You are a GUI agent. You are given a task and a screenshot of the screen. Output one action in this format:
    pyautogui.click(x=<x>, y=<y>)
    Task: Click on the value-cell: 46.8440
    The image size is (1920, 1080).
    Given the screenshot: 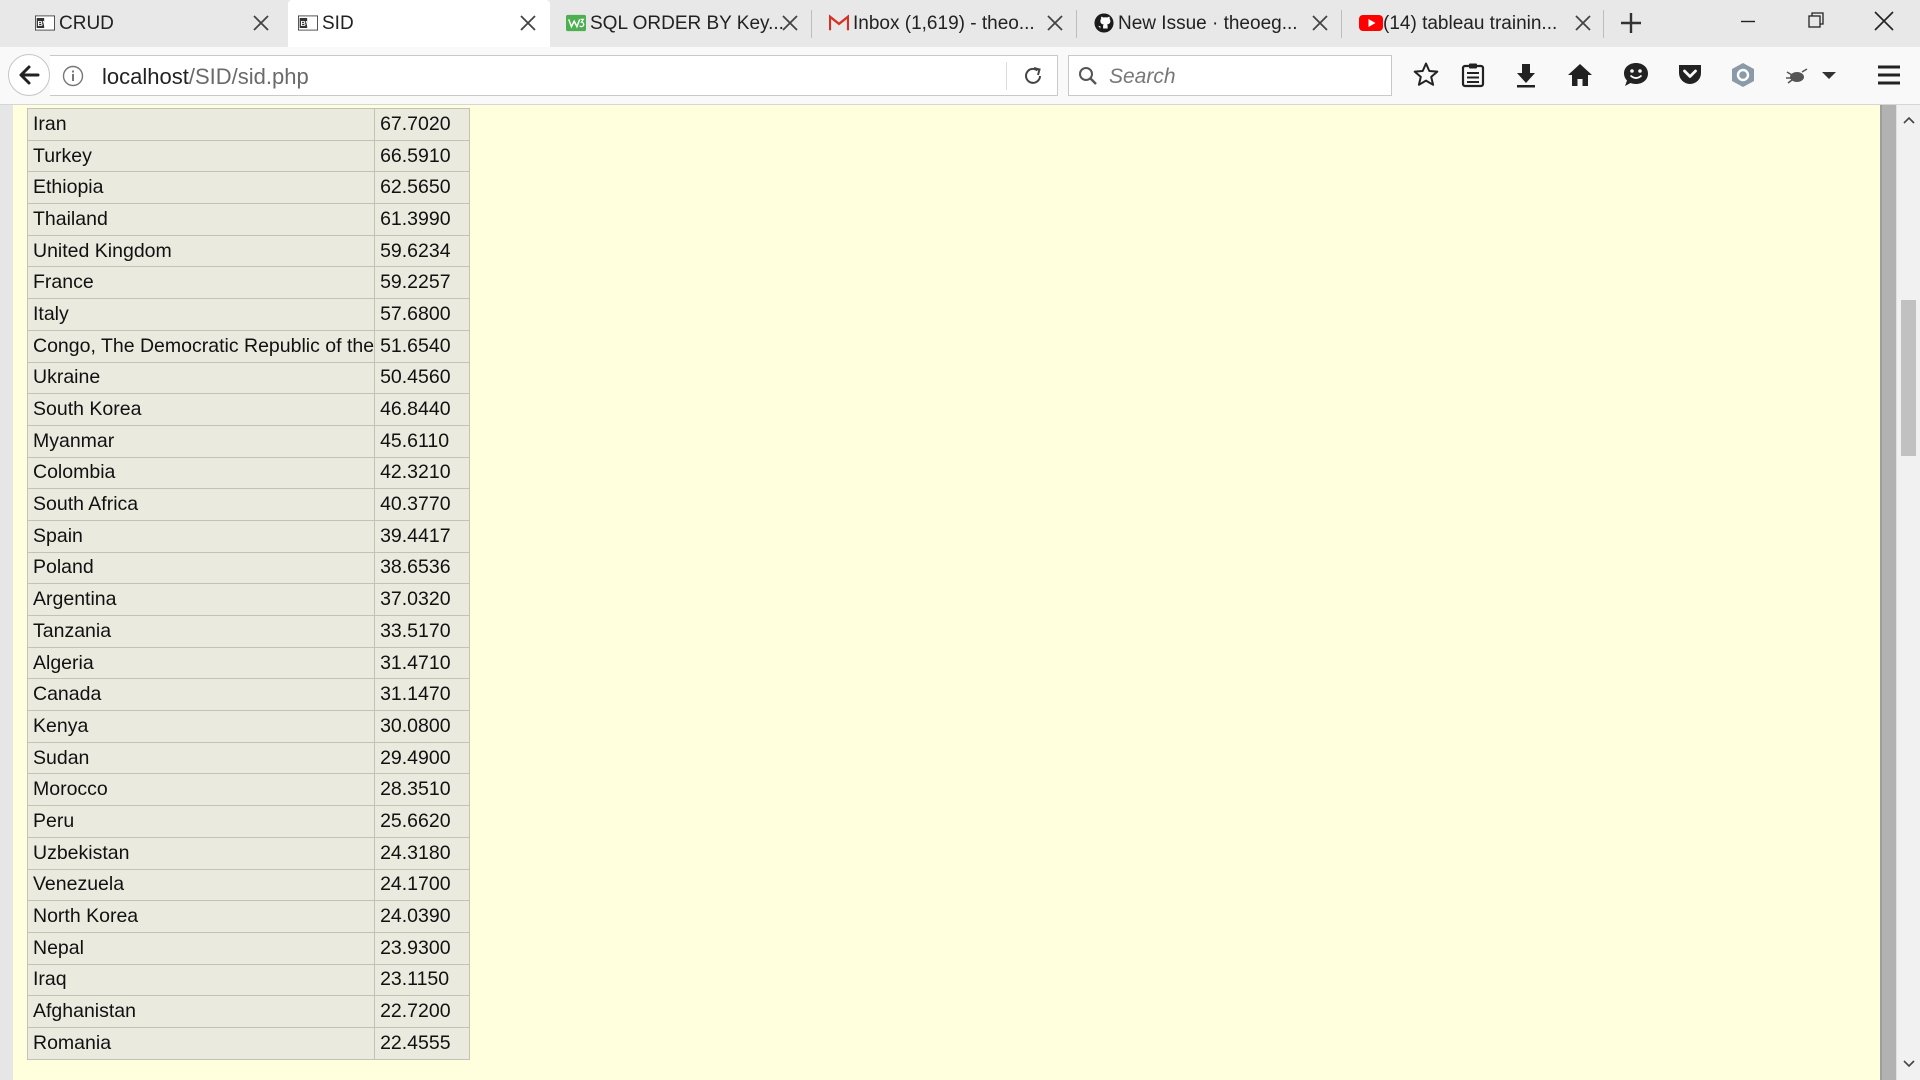 What is the action you would take?
    pyautogui.click(x=422, y=409)
    